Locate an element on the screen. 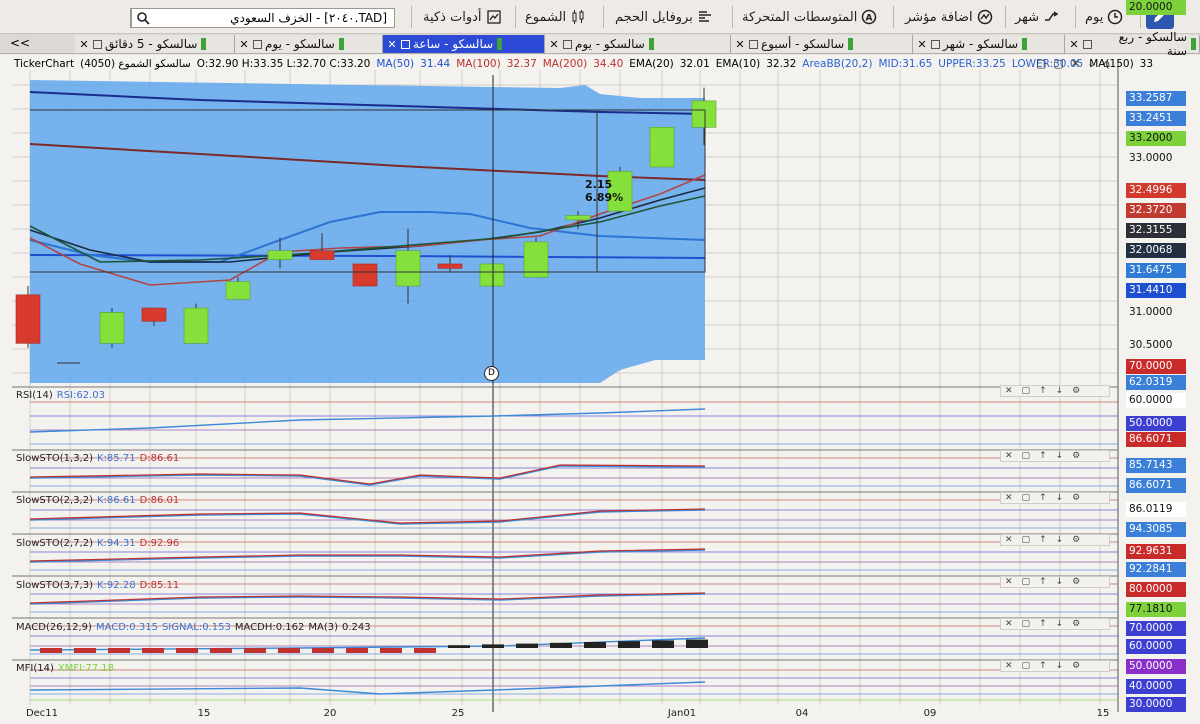 The width and height of the screenshot is (1200, 724). candles-icon is located at coordinates (578, 17).